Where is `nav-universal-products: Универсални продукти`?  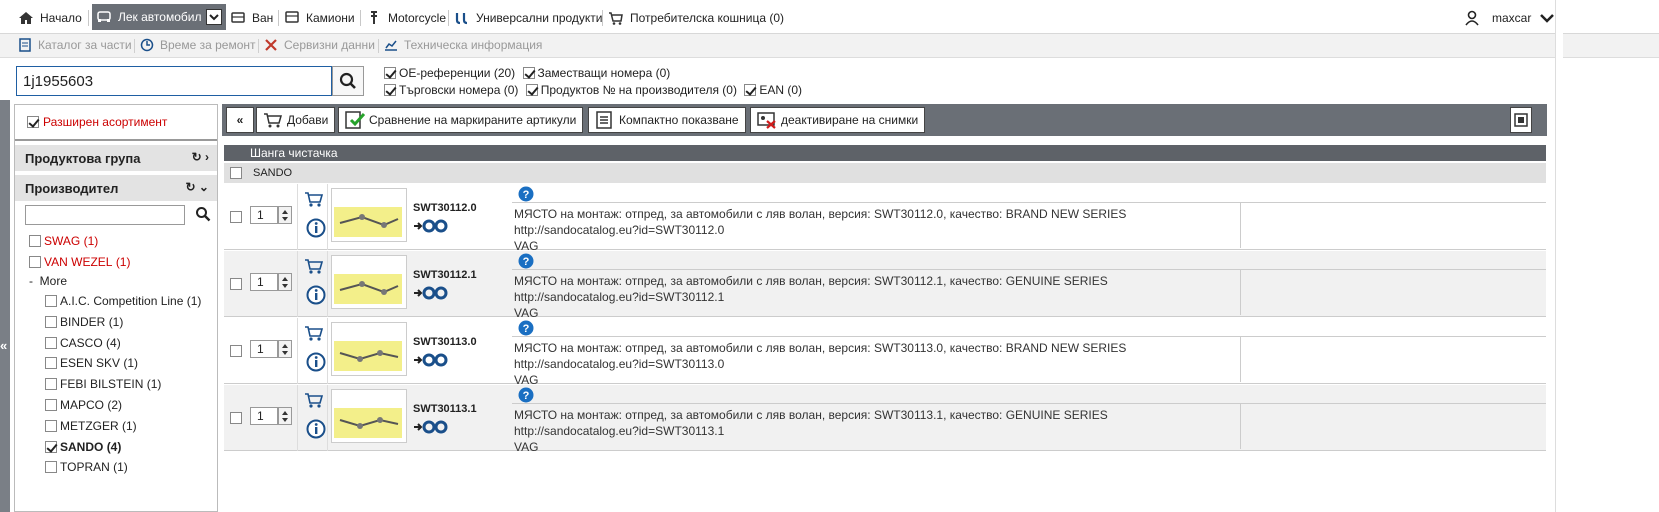 nav-universal-products: Универсални продукти is located at coordinates (528, 18).